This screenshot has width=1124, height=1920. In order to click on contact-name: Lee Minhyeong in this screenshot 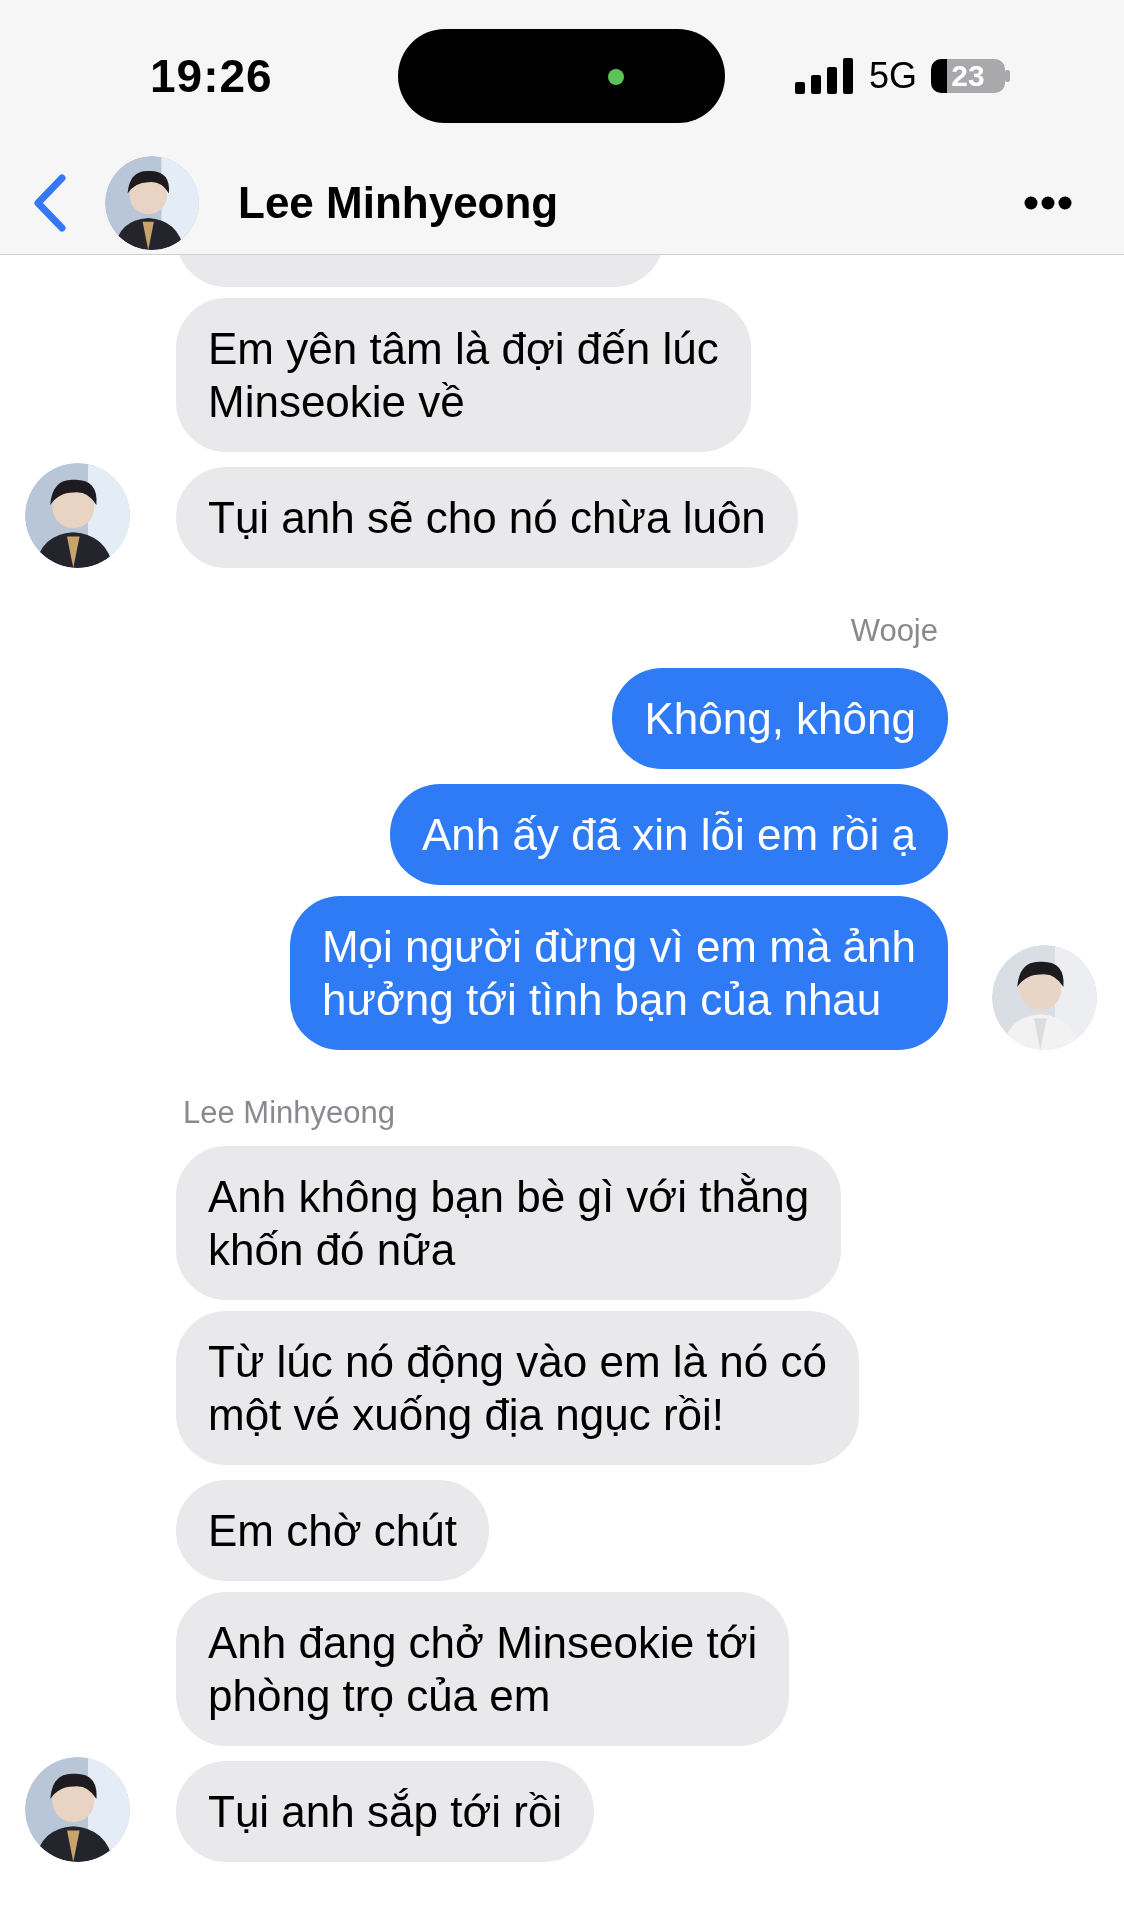, I will do `click(631, 203)`.